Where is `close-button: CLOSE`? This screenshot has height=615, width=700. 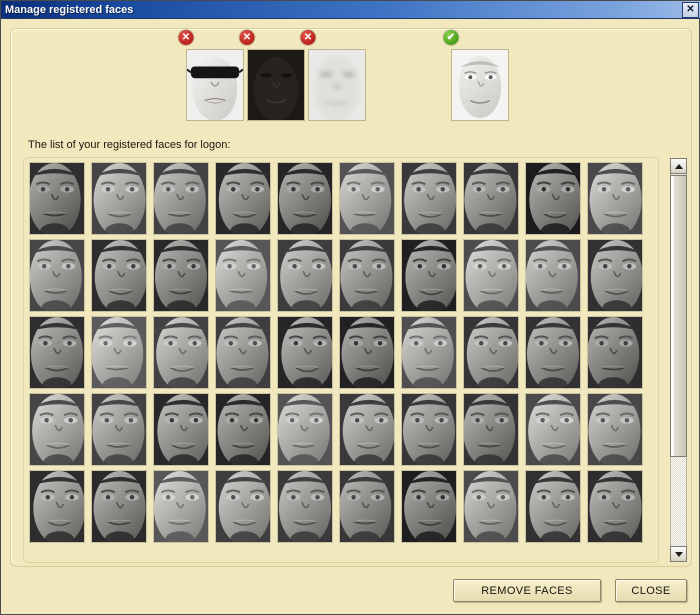 close-button: CLOSE is located at coordinates (651, 590).